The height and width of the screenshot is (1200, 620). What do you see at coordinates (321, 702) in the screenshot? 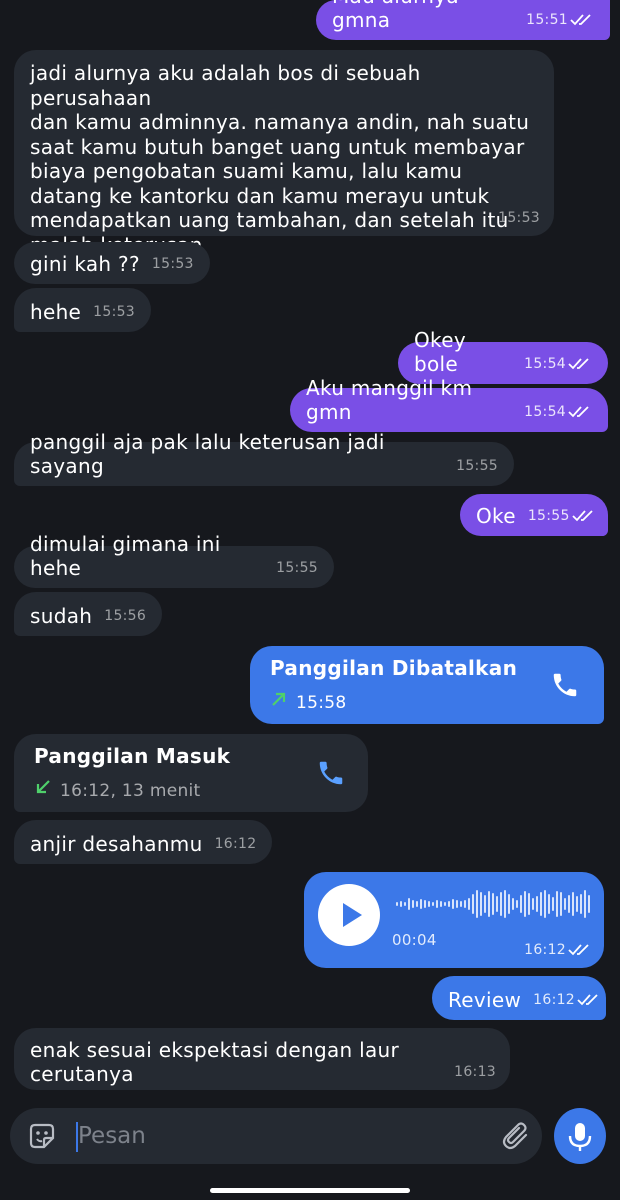
I see `call-time: 15:58` at bounding box center [321, 702].